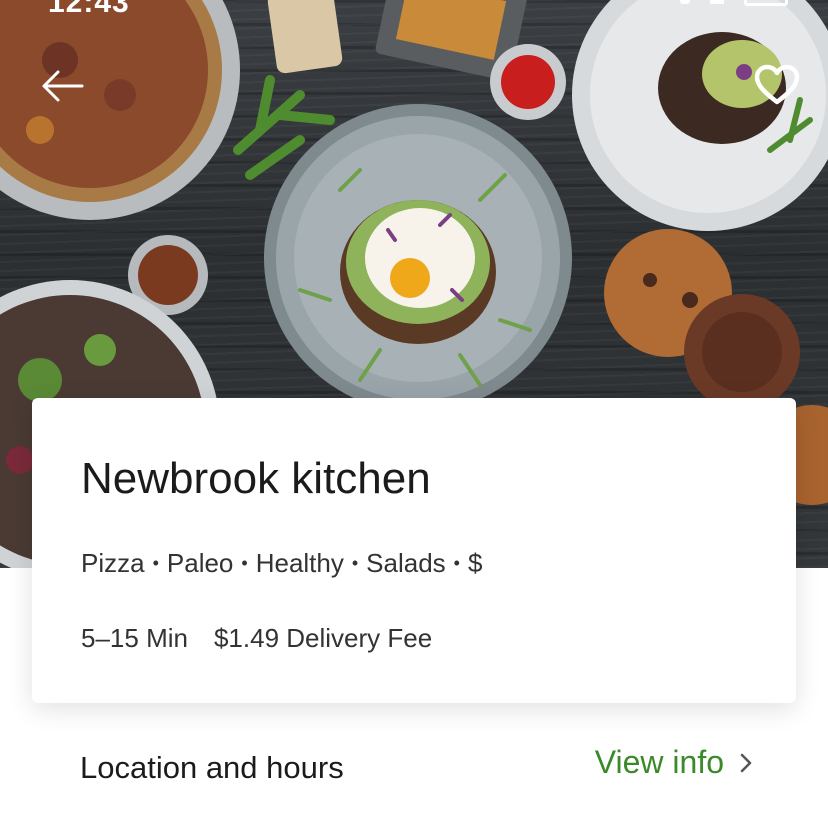 The width and height of the screenshot is (828, 828). I want to click on signal-icon, so click(685, 2).